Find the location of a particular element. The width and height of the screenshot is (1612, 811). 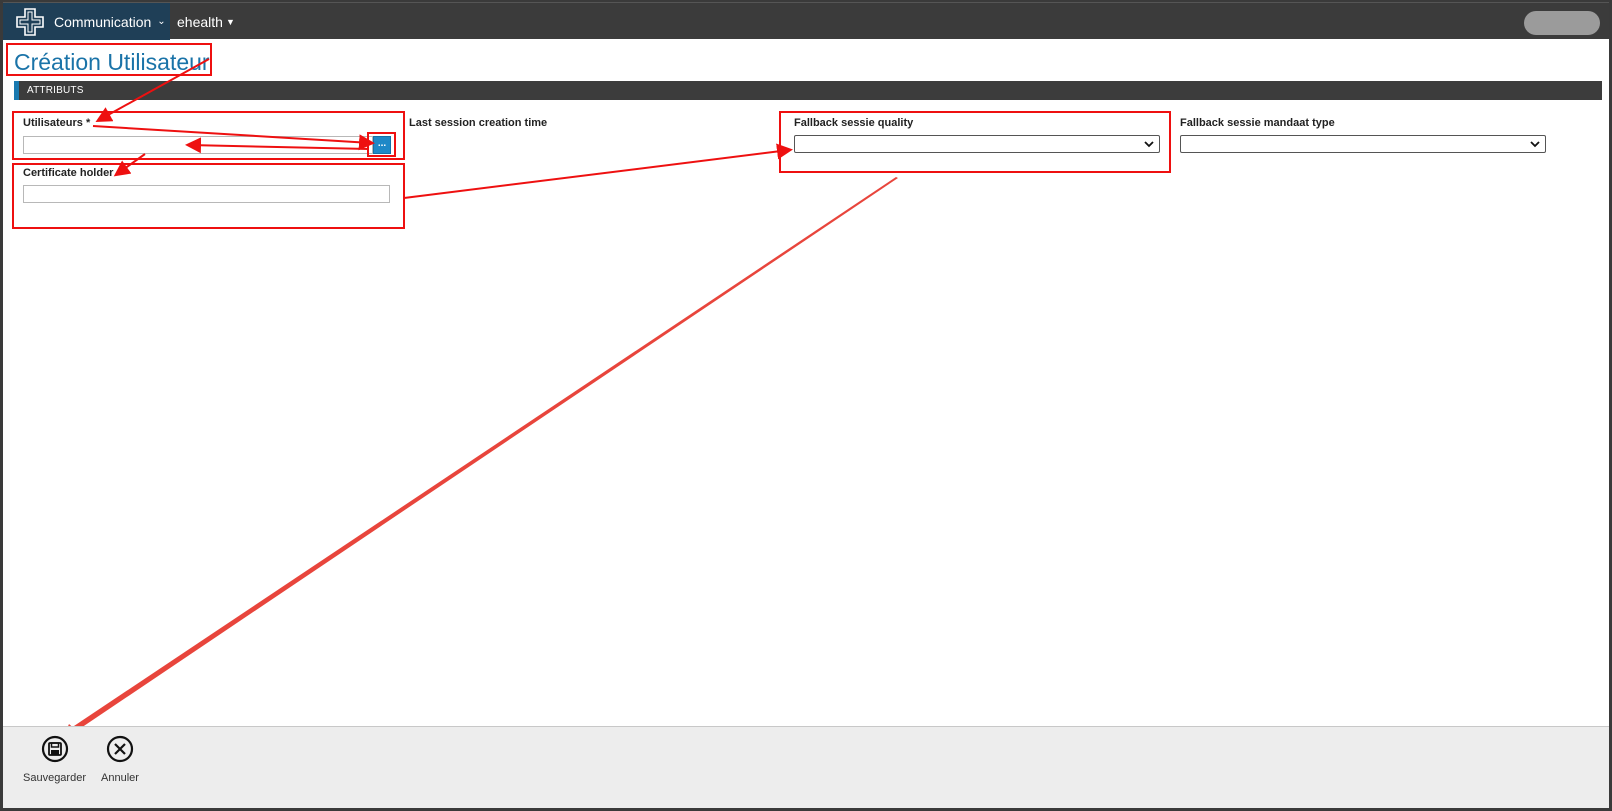

top-navigation-bar: Communication ⌄ ehealth ▼ is located at coordinates (806, 21).